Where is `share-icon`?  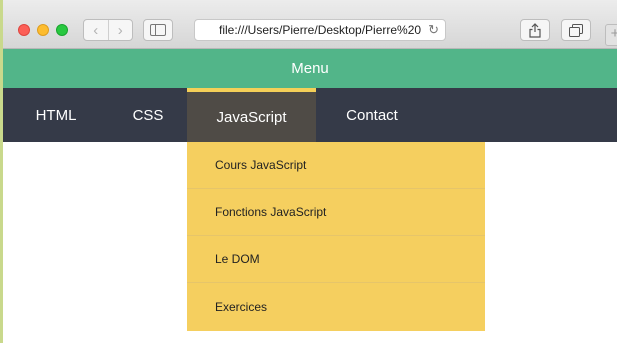 share-icon is located at coordinates (535, 30).